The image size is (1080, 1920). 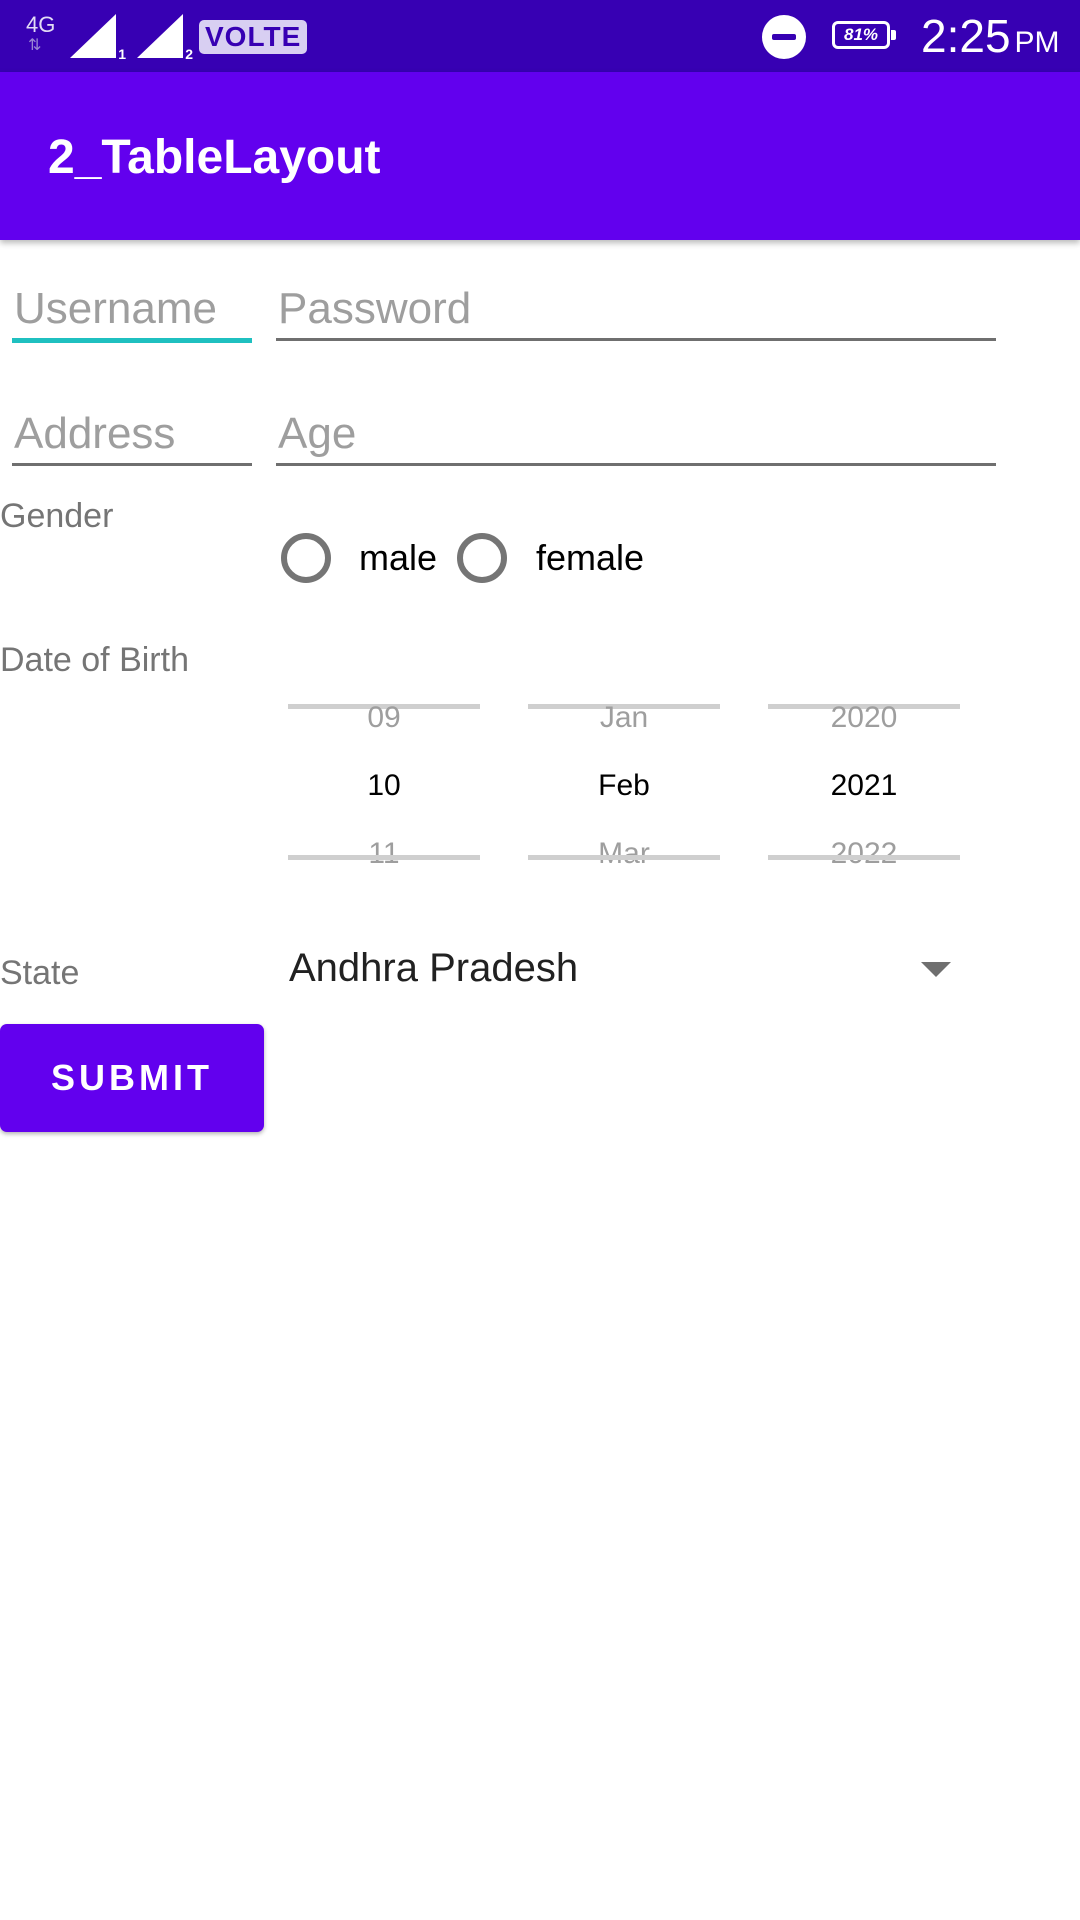 What do you see at coordinates (95, 433) in the screenshot?
I see `address-placeholder: Address` at bounding box center [95, 433].